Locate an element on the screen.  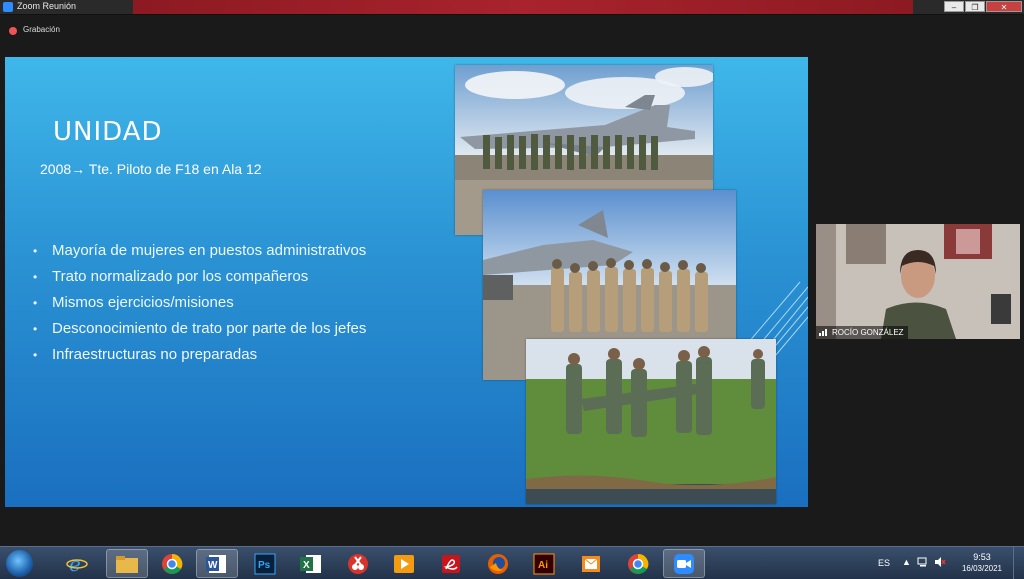
svg-text: Ai is located at coordinates (543, 565).